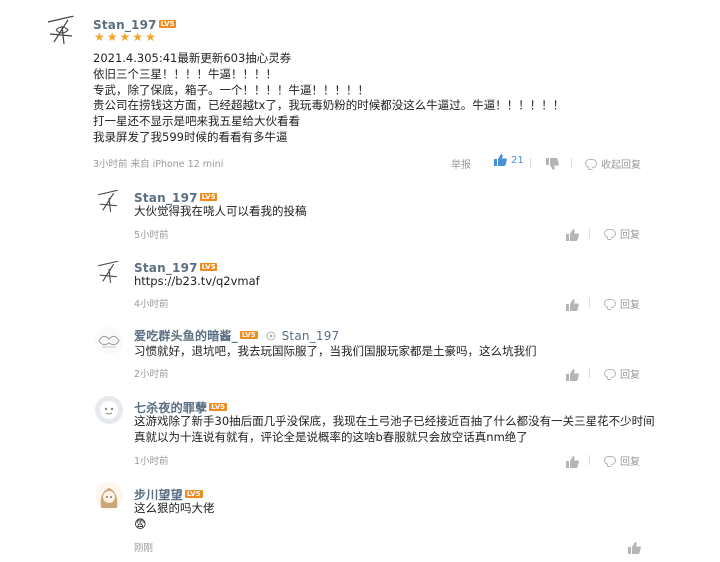  What do you see at coordinates (185, 73) in the screenshot?
I see `comment-line: 依旧三个三星！！！！牛逼！！！！` at bounding box center [185, 73].